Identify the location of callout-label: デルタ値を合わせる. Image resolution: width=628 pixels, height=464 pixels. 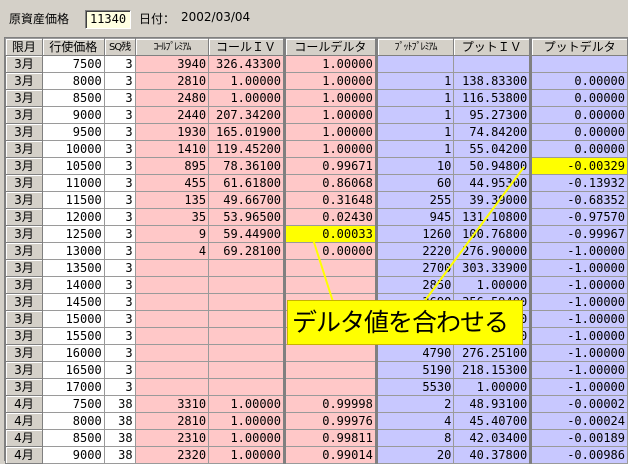
(405, 322).